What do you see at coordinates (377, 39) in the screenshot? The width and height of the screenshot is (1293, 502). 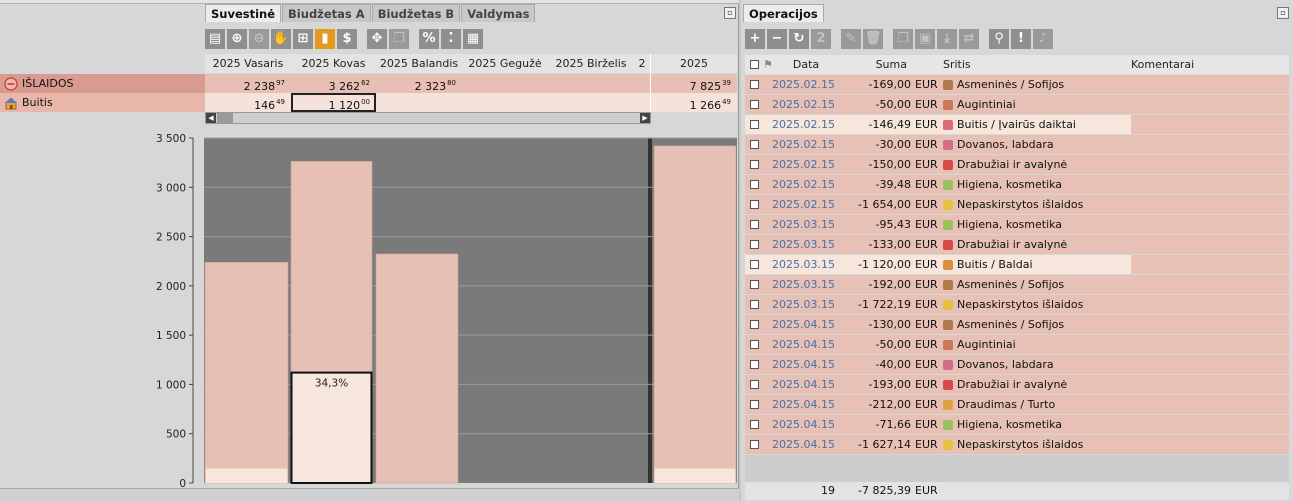 I see `move-icon: ✥` at bounding box center [377, 39].